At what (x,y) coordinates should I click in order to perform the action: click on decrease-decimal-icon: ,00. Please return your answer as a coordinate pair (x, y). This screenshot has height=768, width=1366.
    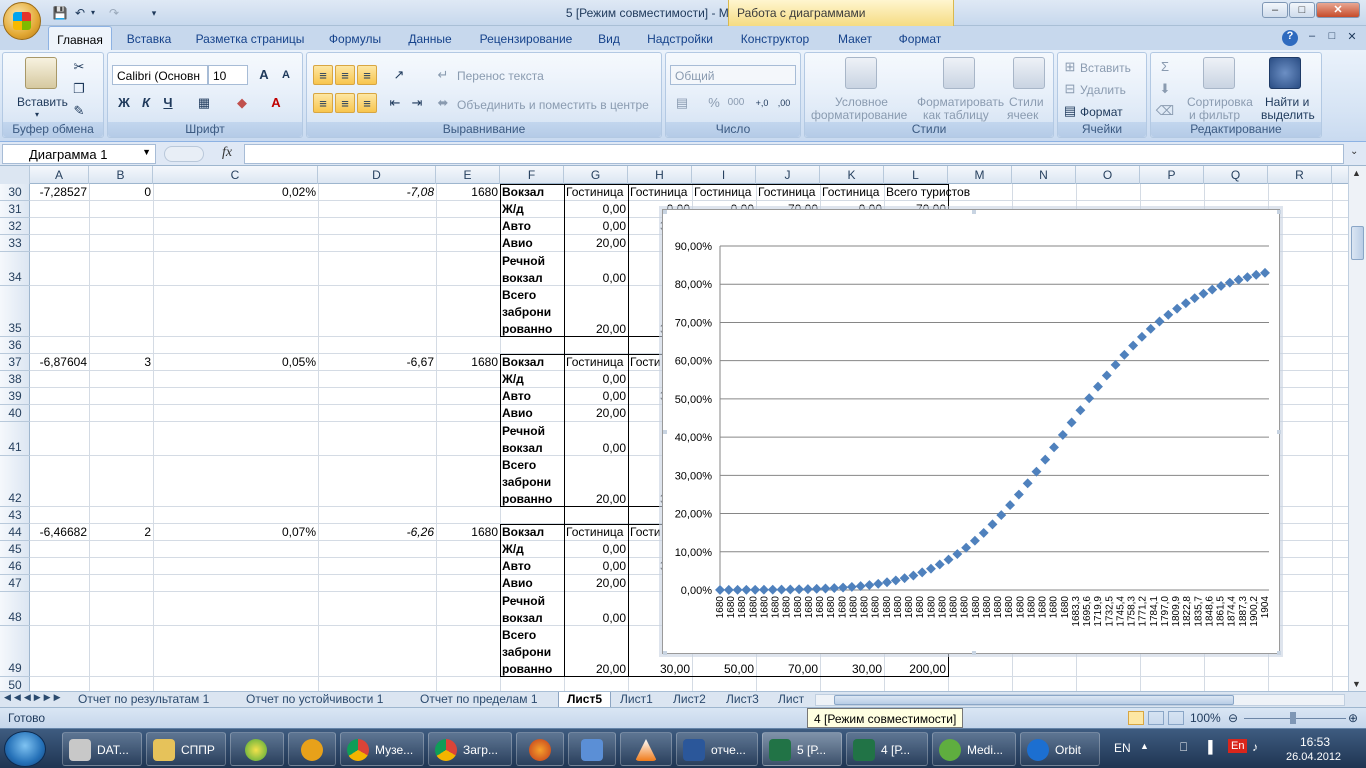
    Looking at the image, I should click on (784, 103).